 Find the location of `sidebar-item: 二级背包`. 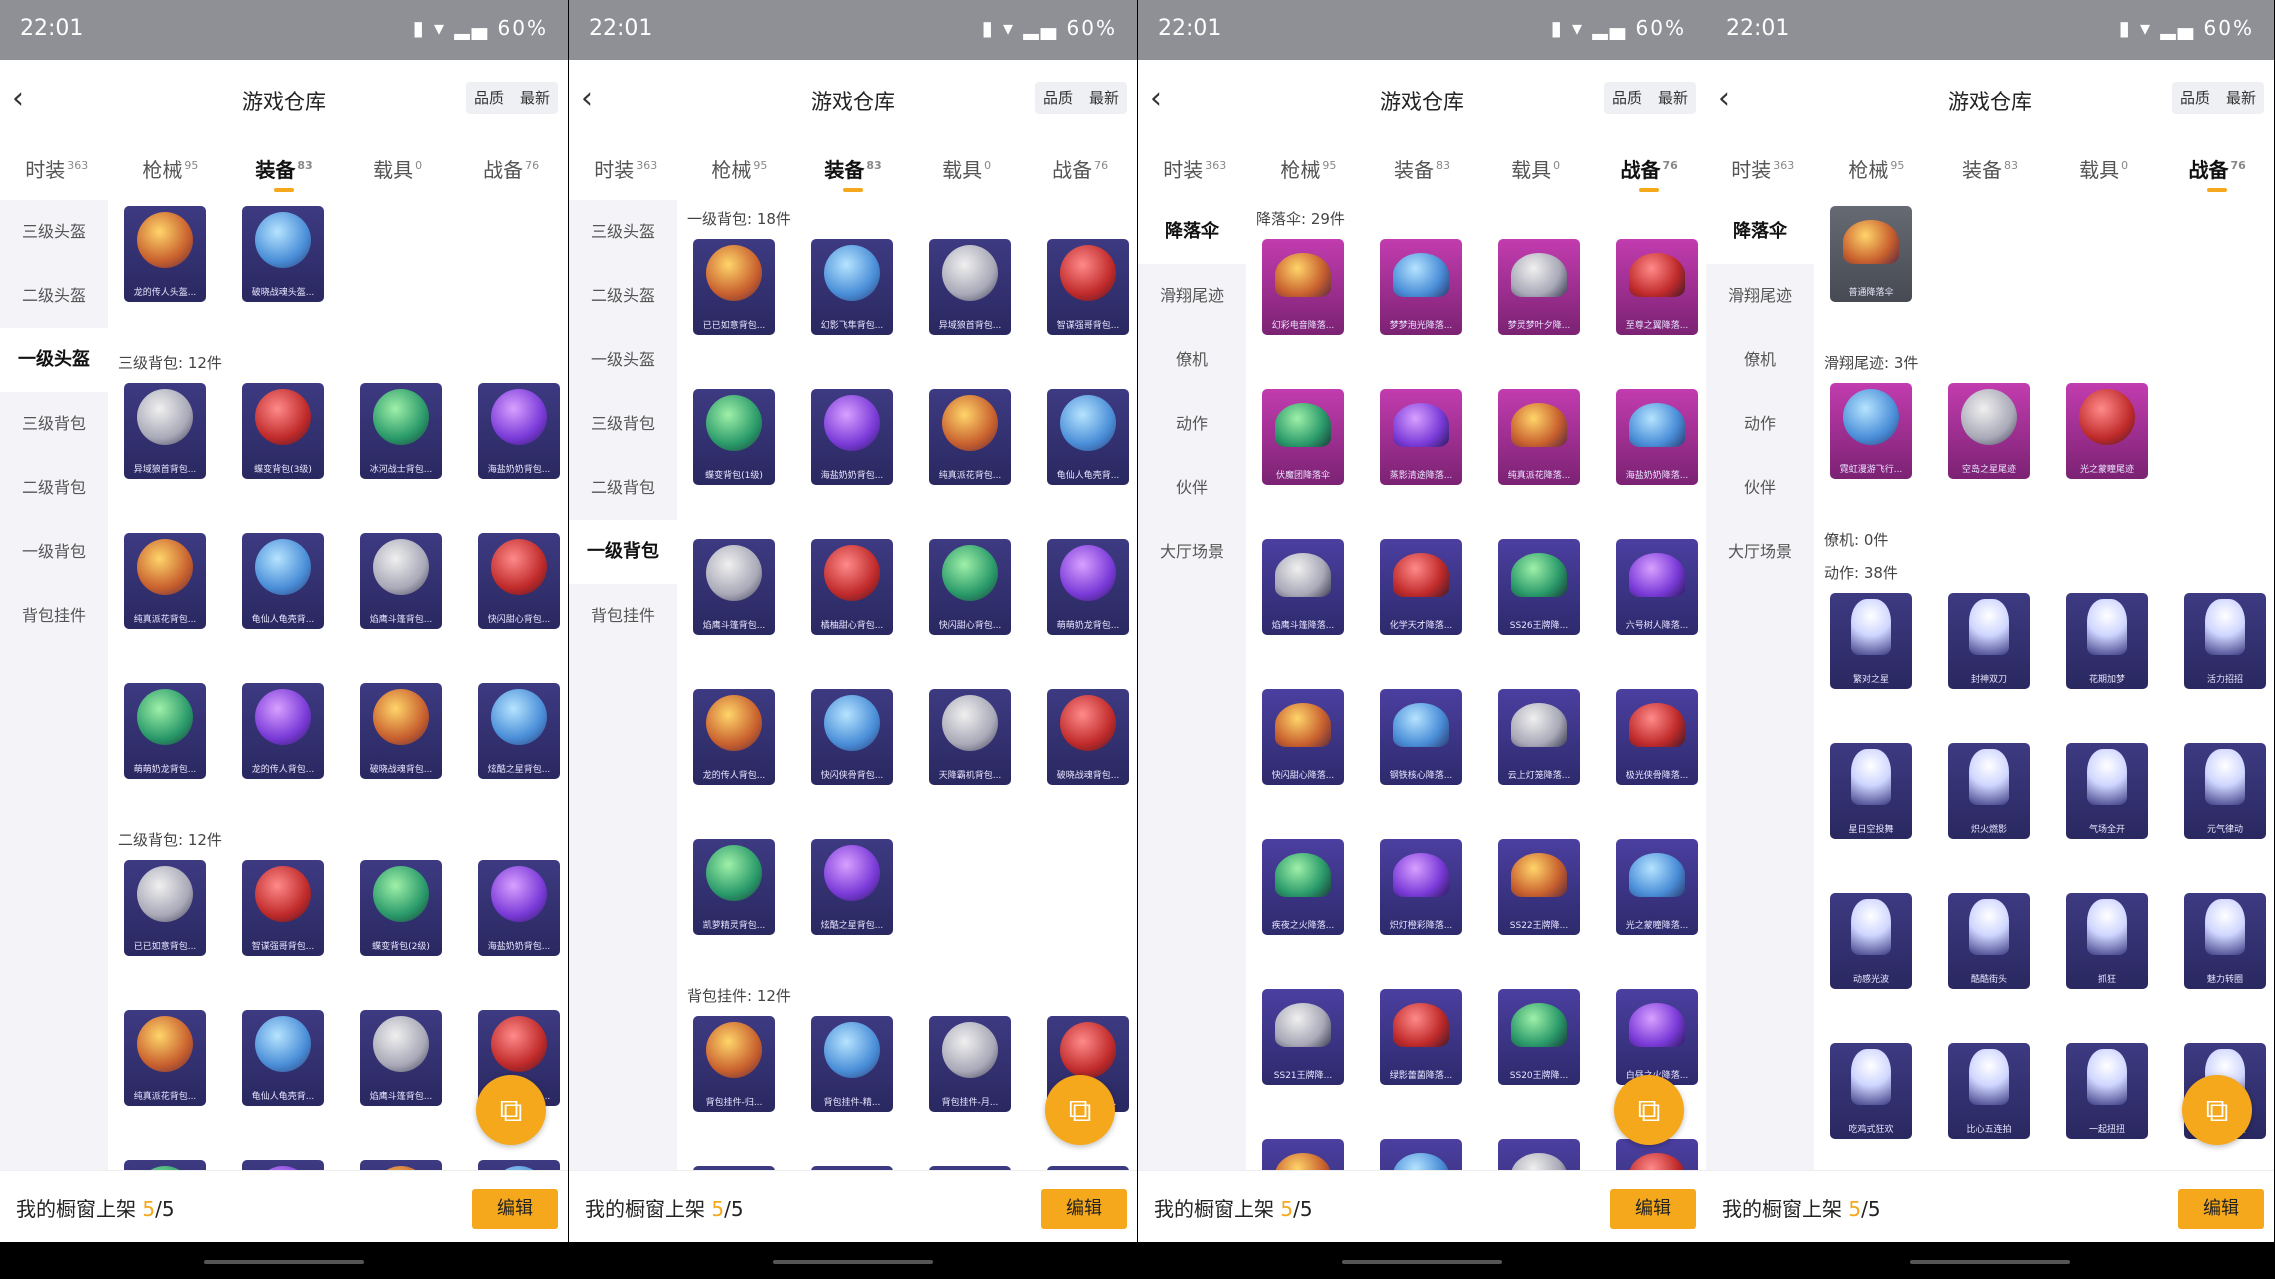

sidebar-item: 二级背包 is located at coordinates (54, 488).